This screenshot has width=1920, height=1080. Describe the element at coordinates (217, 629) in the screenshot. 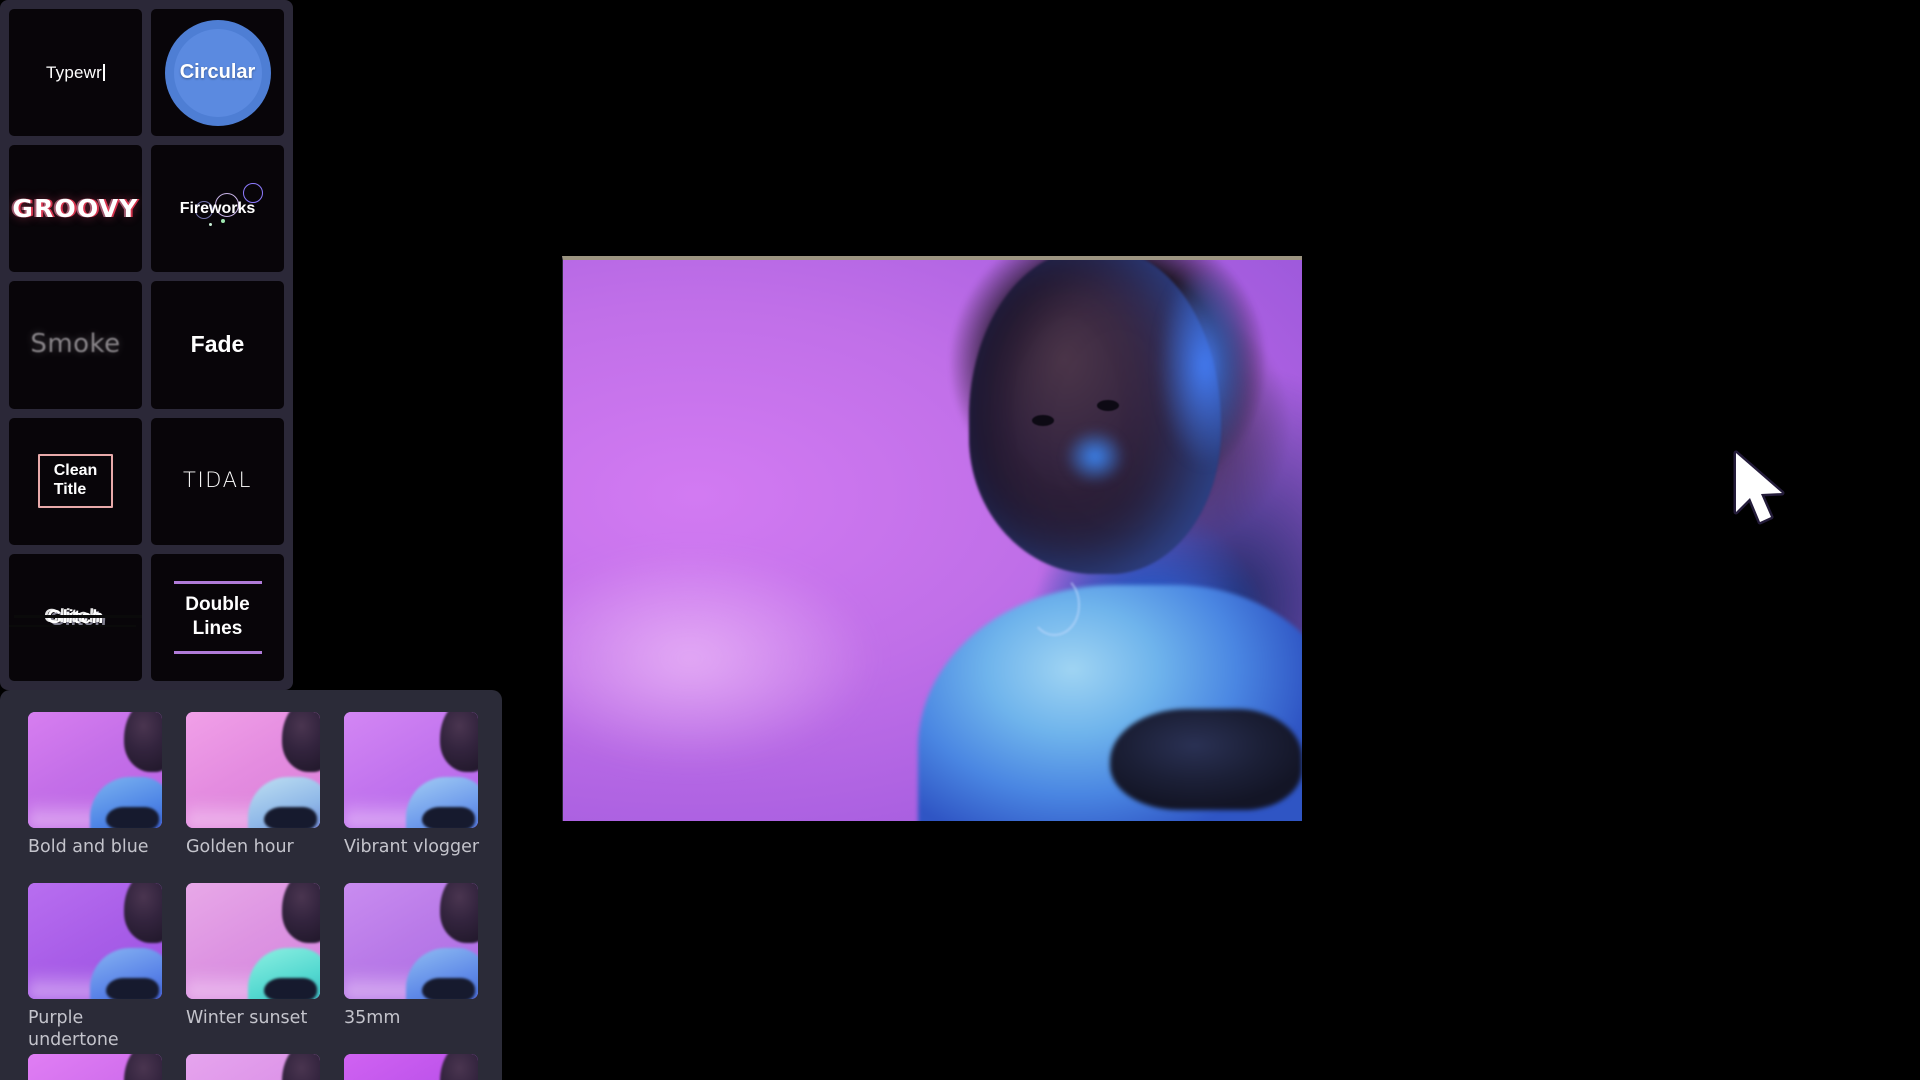

I see `title-item-label-line2: Lines` at that location.